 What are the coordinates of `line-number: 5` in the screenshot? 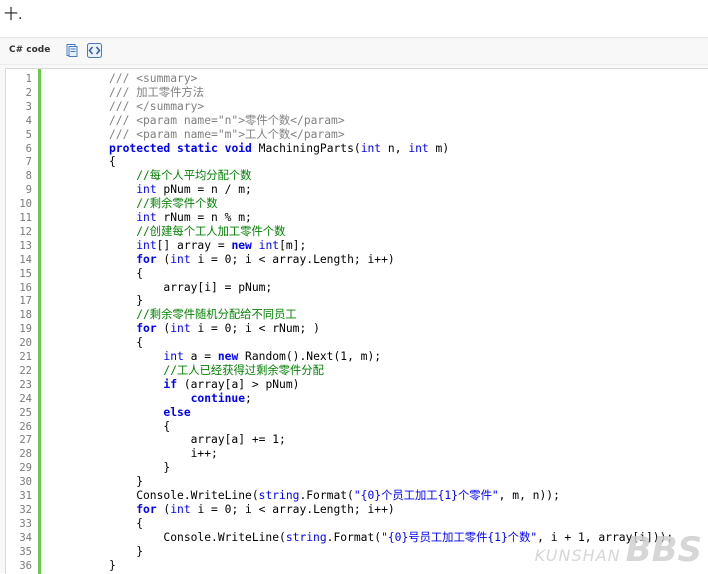 It's located at (28, 134).